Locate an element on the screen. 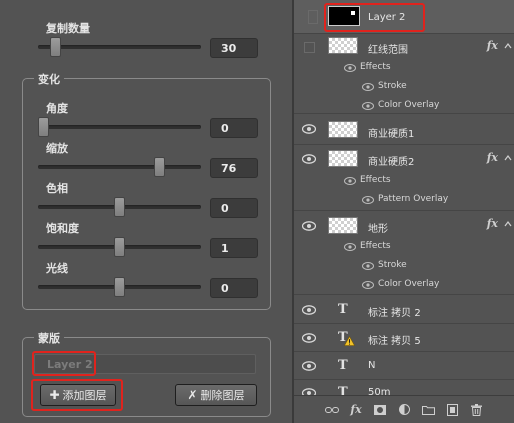  scale-label: 缩放 is located at coordinates (57, 148).